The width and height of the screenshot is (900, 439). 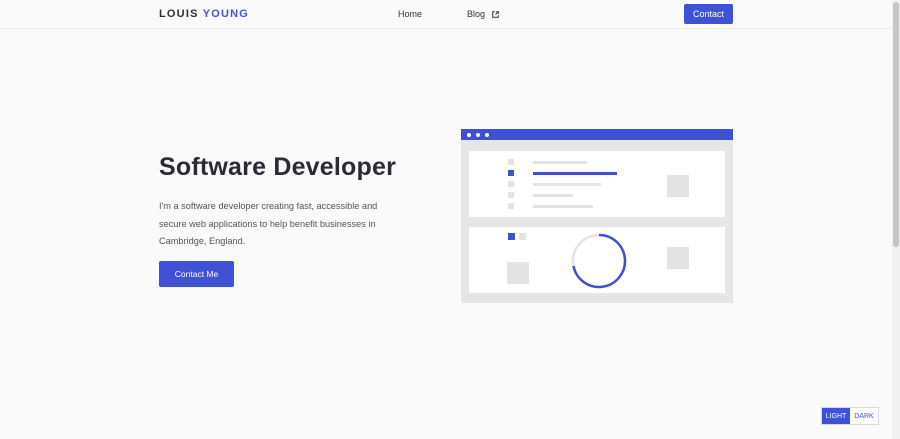 What do you see at coordinates (836, 416) in the screenshot?
I see `light-theme-button: LIGHT` at bounding box center [836, 416].